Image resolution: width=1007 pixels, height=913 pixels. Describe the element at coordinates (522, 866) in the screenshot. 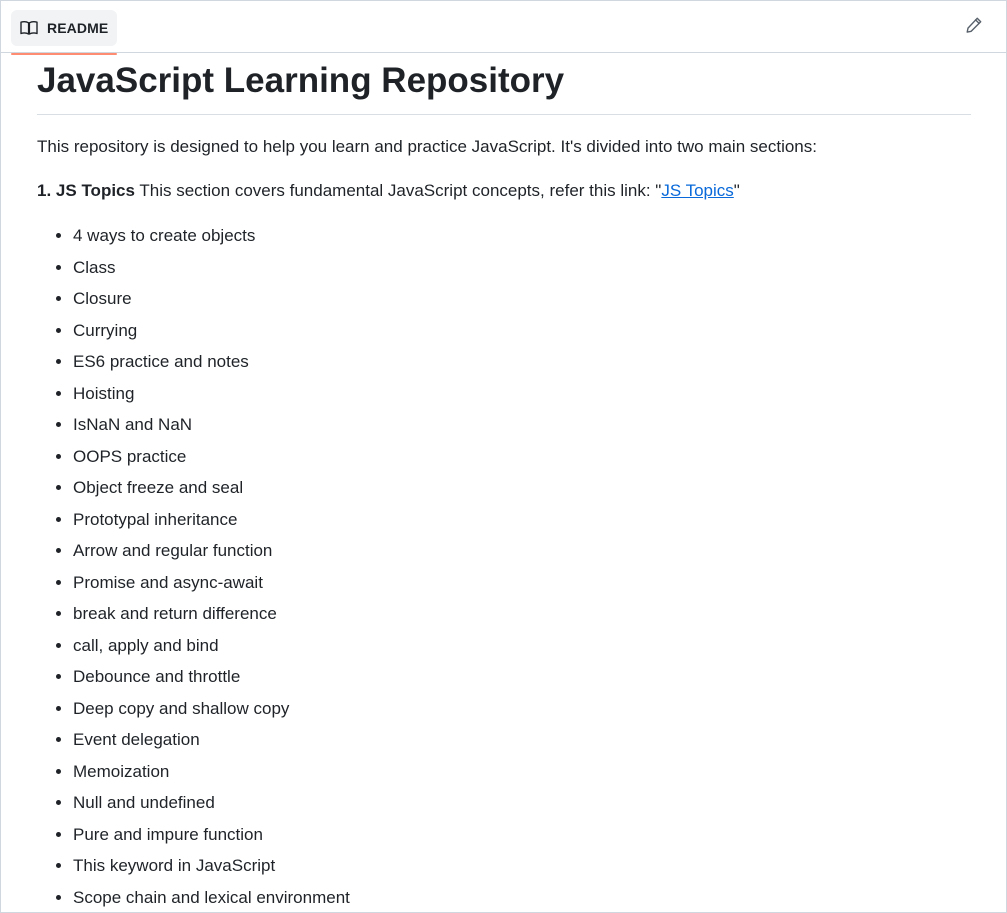

I see `list-item: This keyword in JavaScript` at that location.